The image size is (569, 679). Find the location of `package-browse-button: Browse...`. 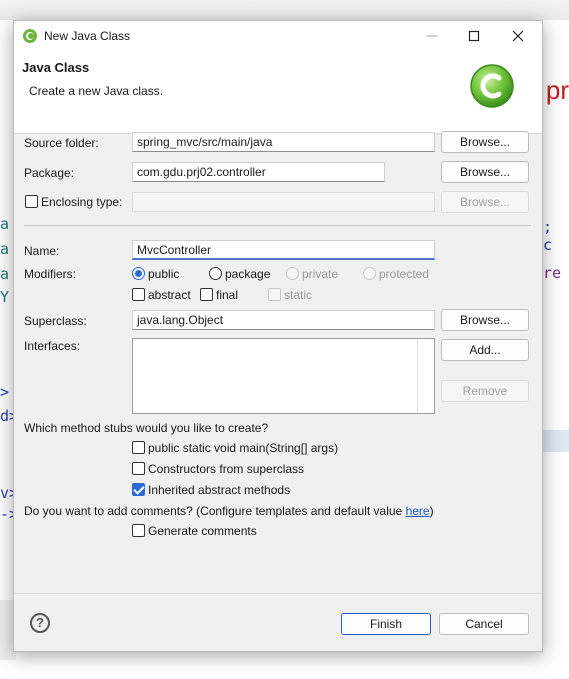

package-browse-button: Browse... is located at coordinates (485, 172).